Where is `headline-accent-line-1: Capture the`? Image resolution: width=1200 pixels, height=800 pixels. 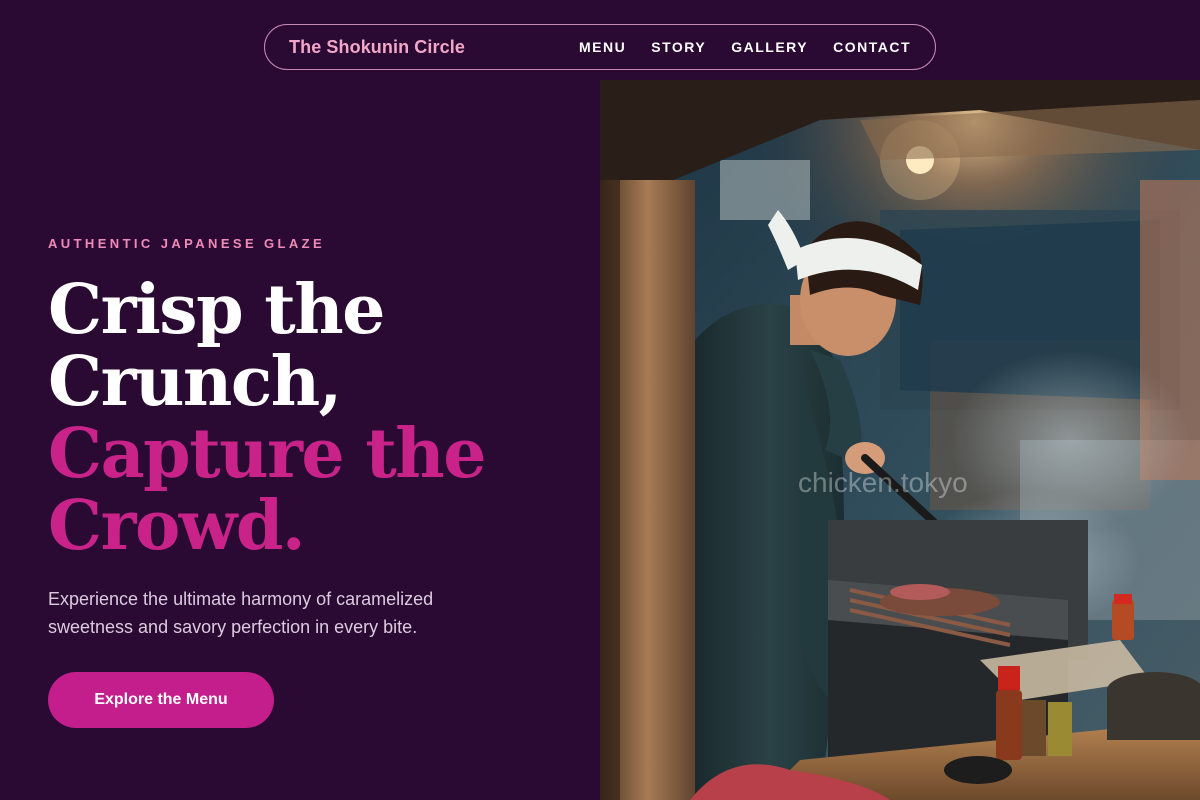 headline-accent-line-1: Capture the is located at coordinates (267, 454).